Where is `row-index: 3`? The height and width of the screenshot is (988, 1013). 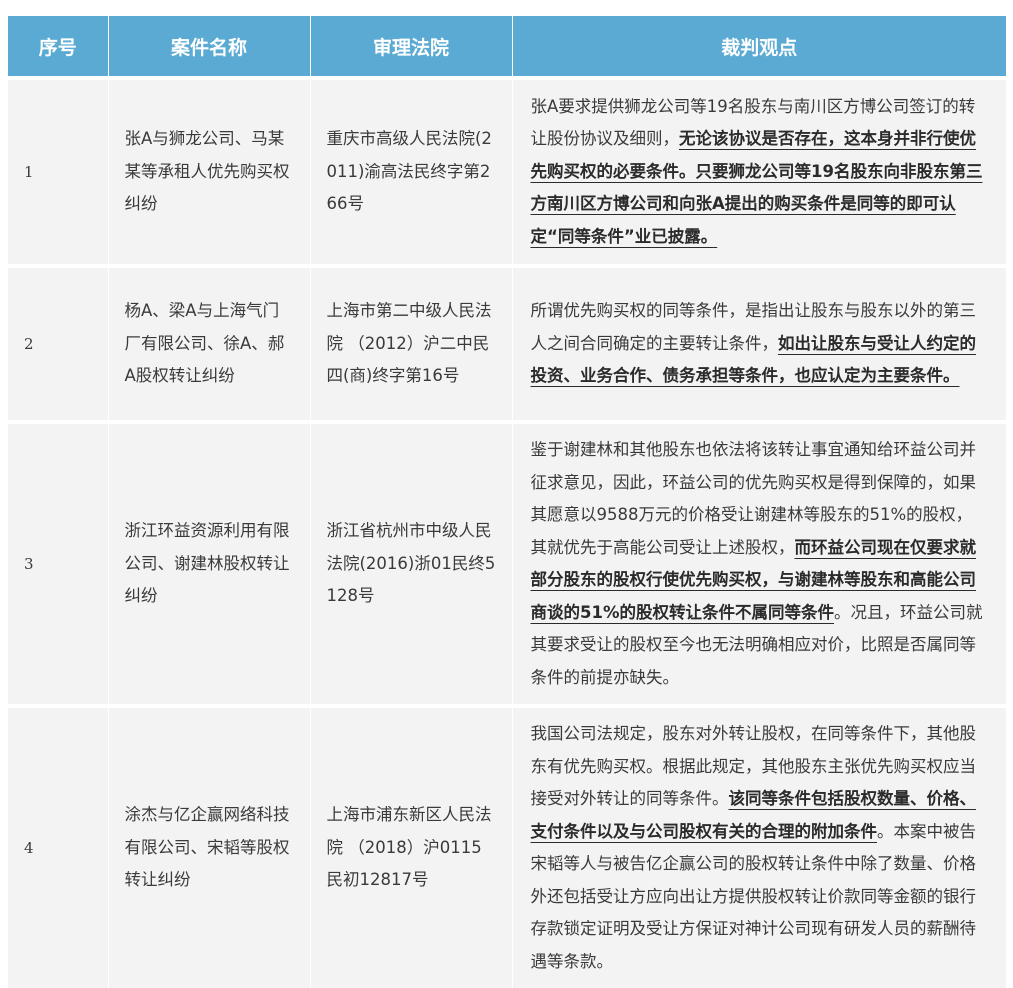 row-index: 3 is located at coordinates (58, 563).